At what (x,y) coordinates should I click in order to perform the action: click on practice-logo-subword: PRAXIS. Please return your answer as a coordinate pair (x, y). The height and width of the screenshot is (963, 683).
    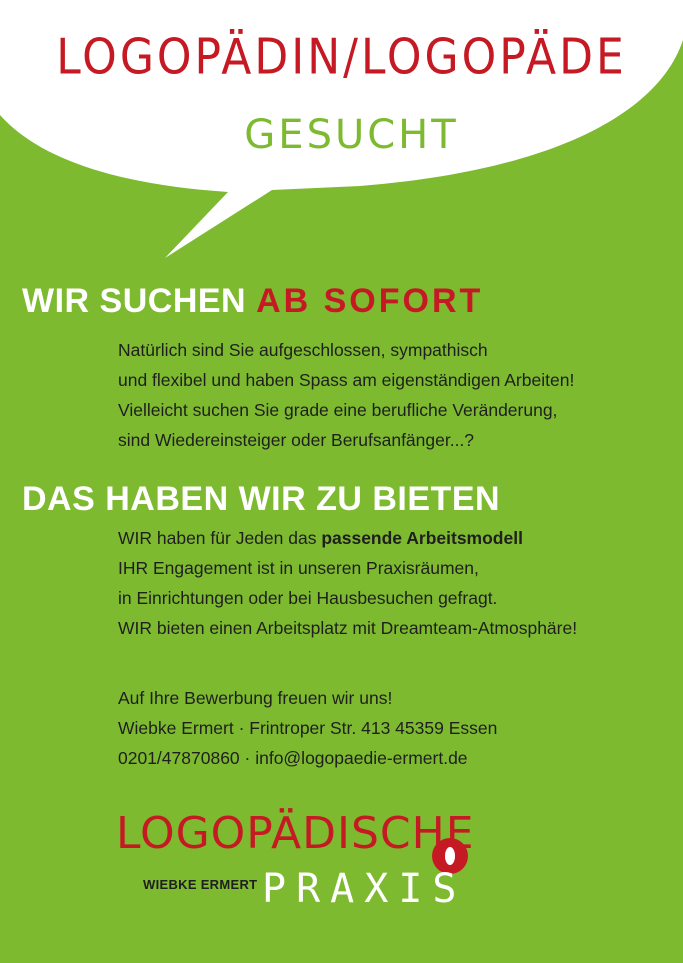
    Looking at the image, I should click on (364, 889).